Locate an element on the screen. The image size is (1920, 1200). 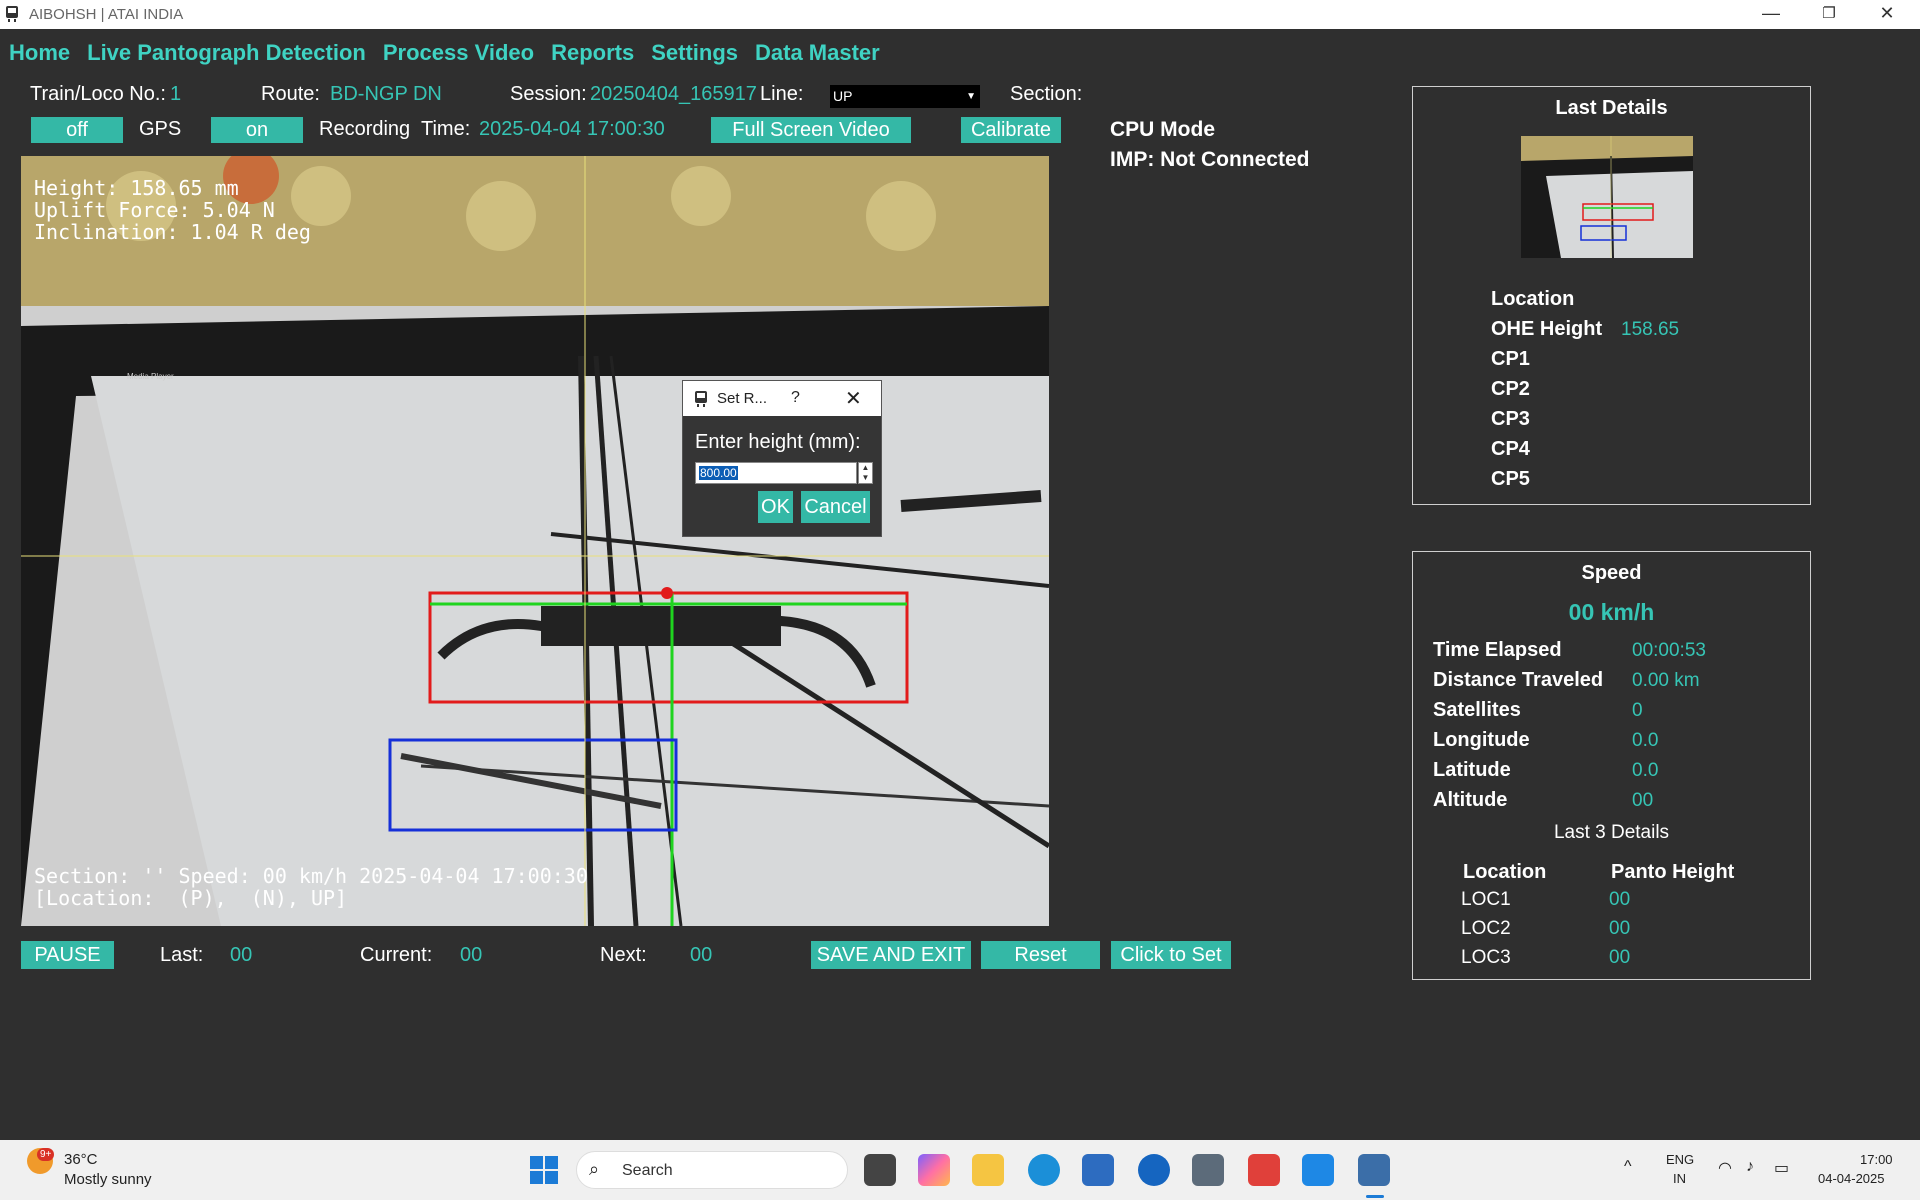
loc2-height: 00 is located at coordinates (1620, 928).